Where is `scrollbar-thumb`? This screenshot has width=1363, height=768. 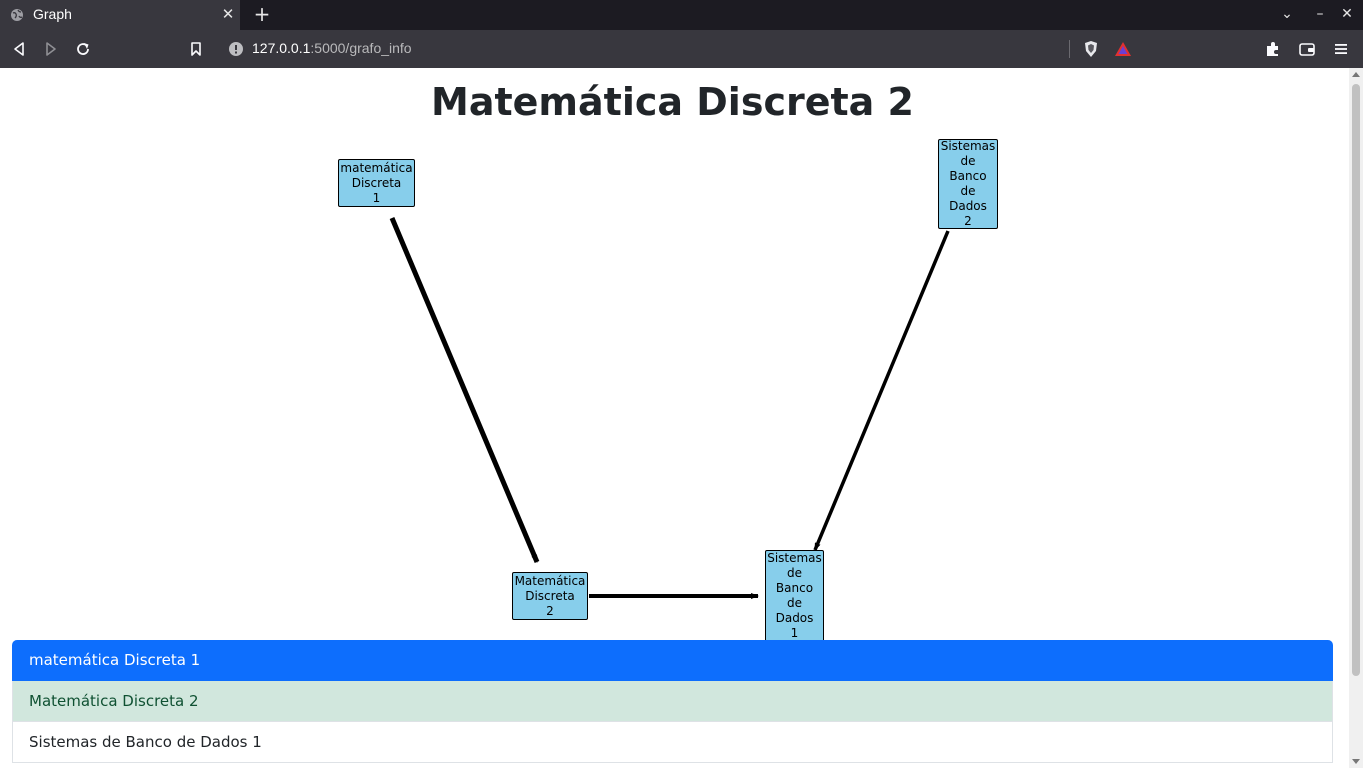
scrollbar-thumb is located at coordinates (1356, 380).